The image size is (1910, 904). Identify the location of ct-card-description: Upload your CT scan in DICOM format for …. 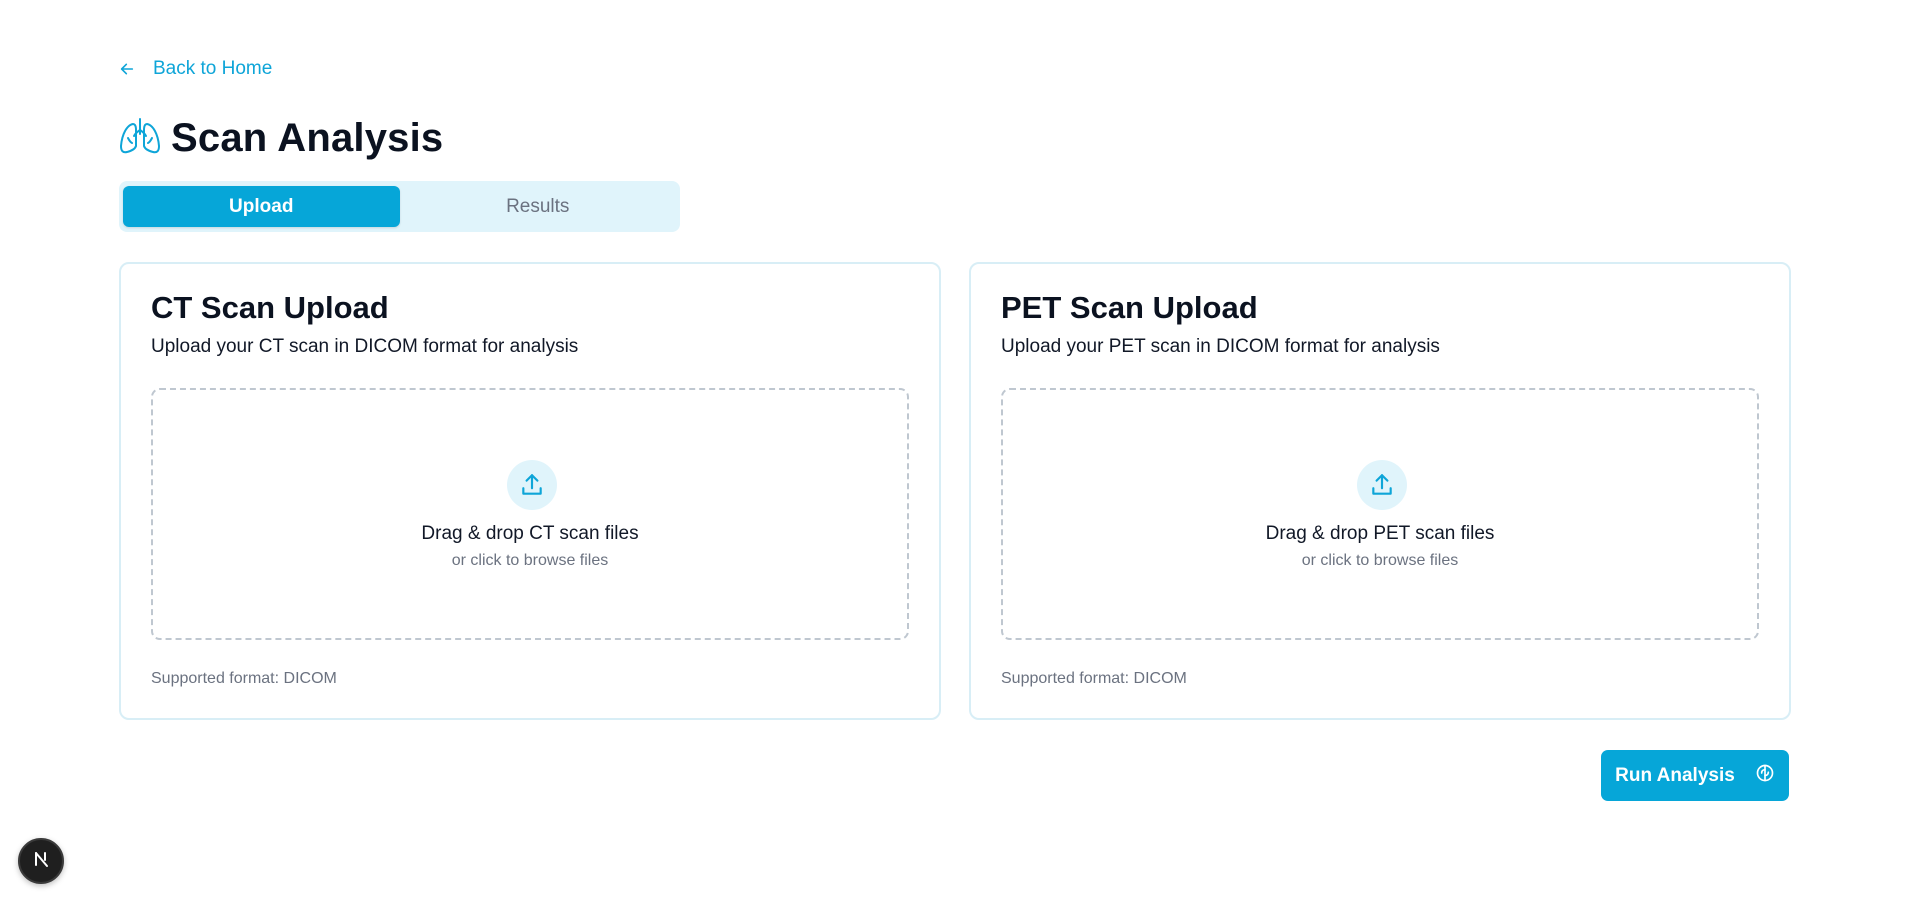
(365, 346).